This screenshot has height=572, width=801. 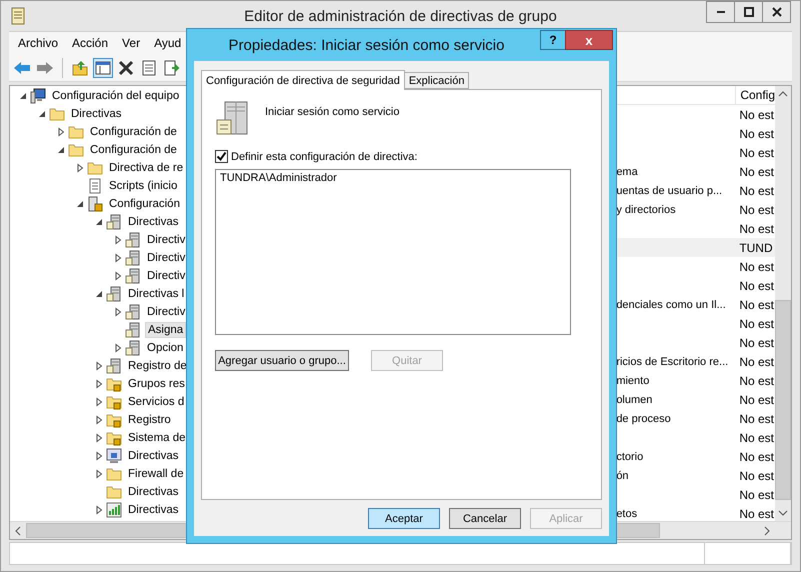 What do you see at coordinates (156, 294) in the screenshot?
I see `tree-item: Directivas l` at bounding box center [156, 294].